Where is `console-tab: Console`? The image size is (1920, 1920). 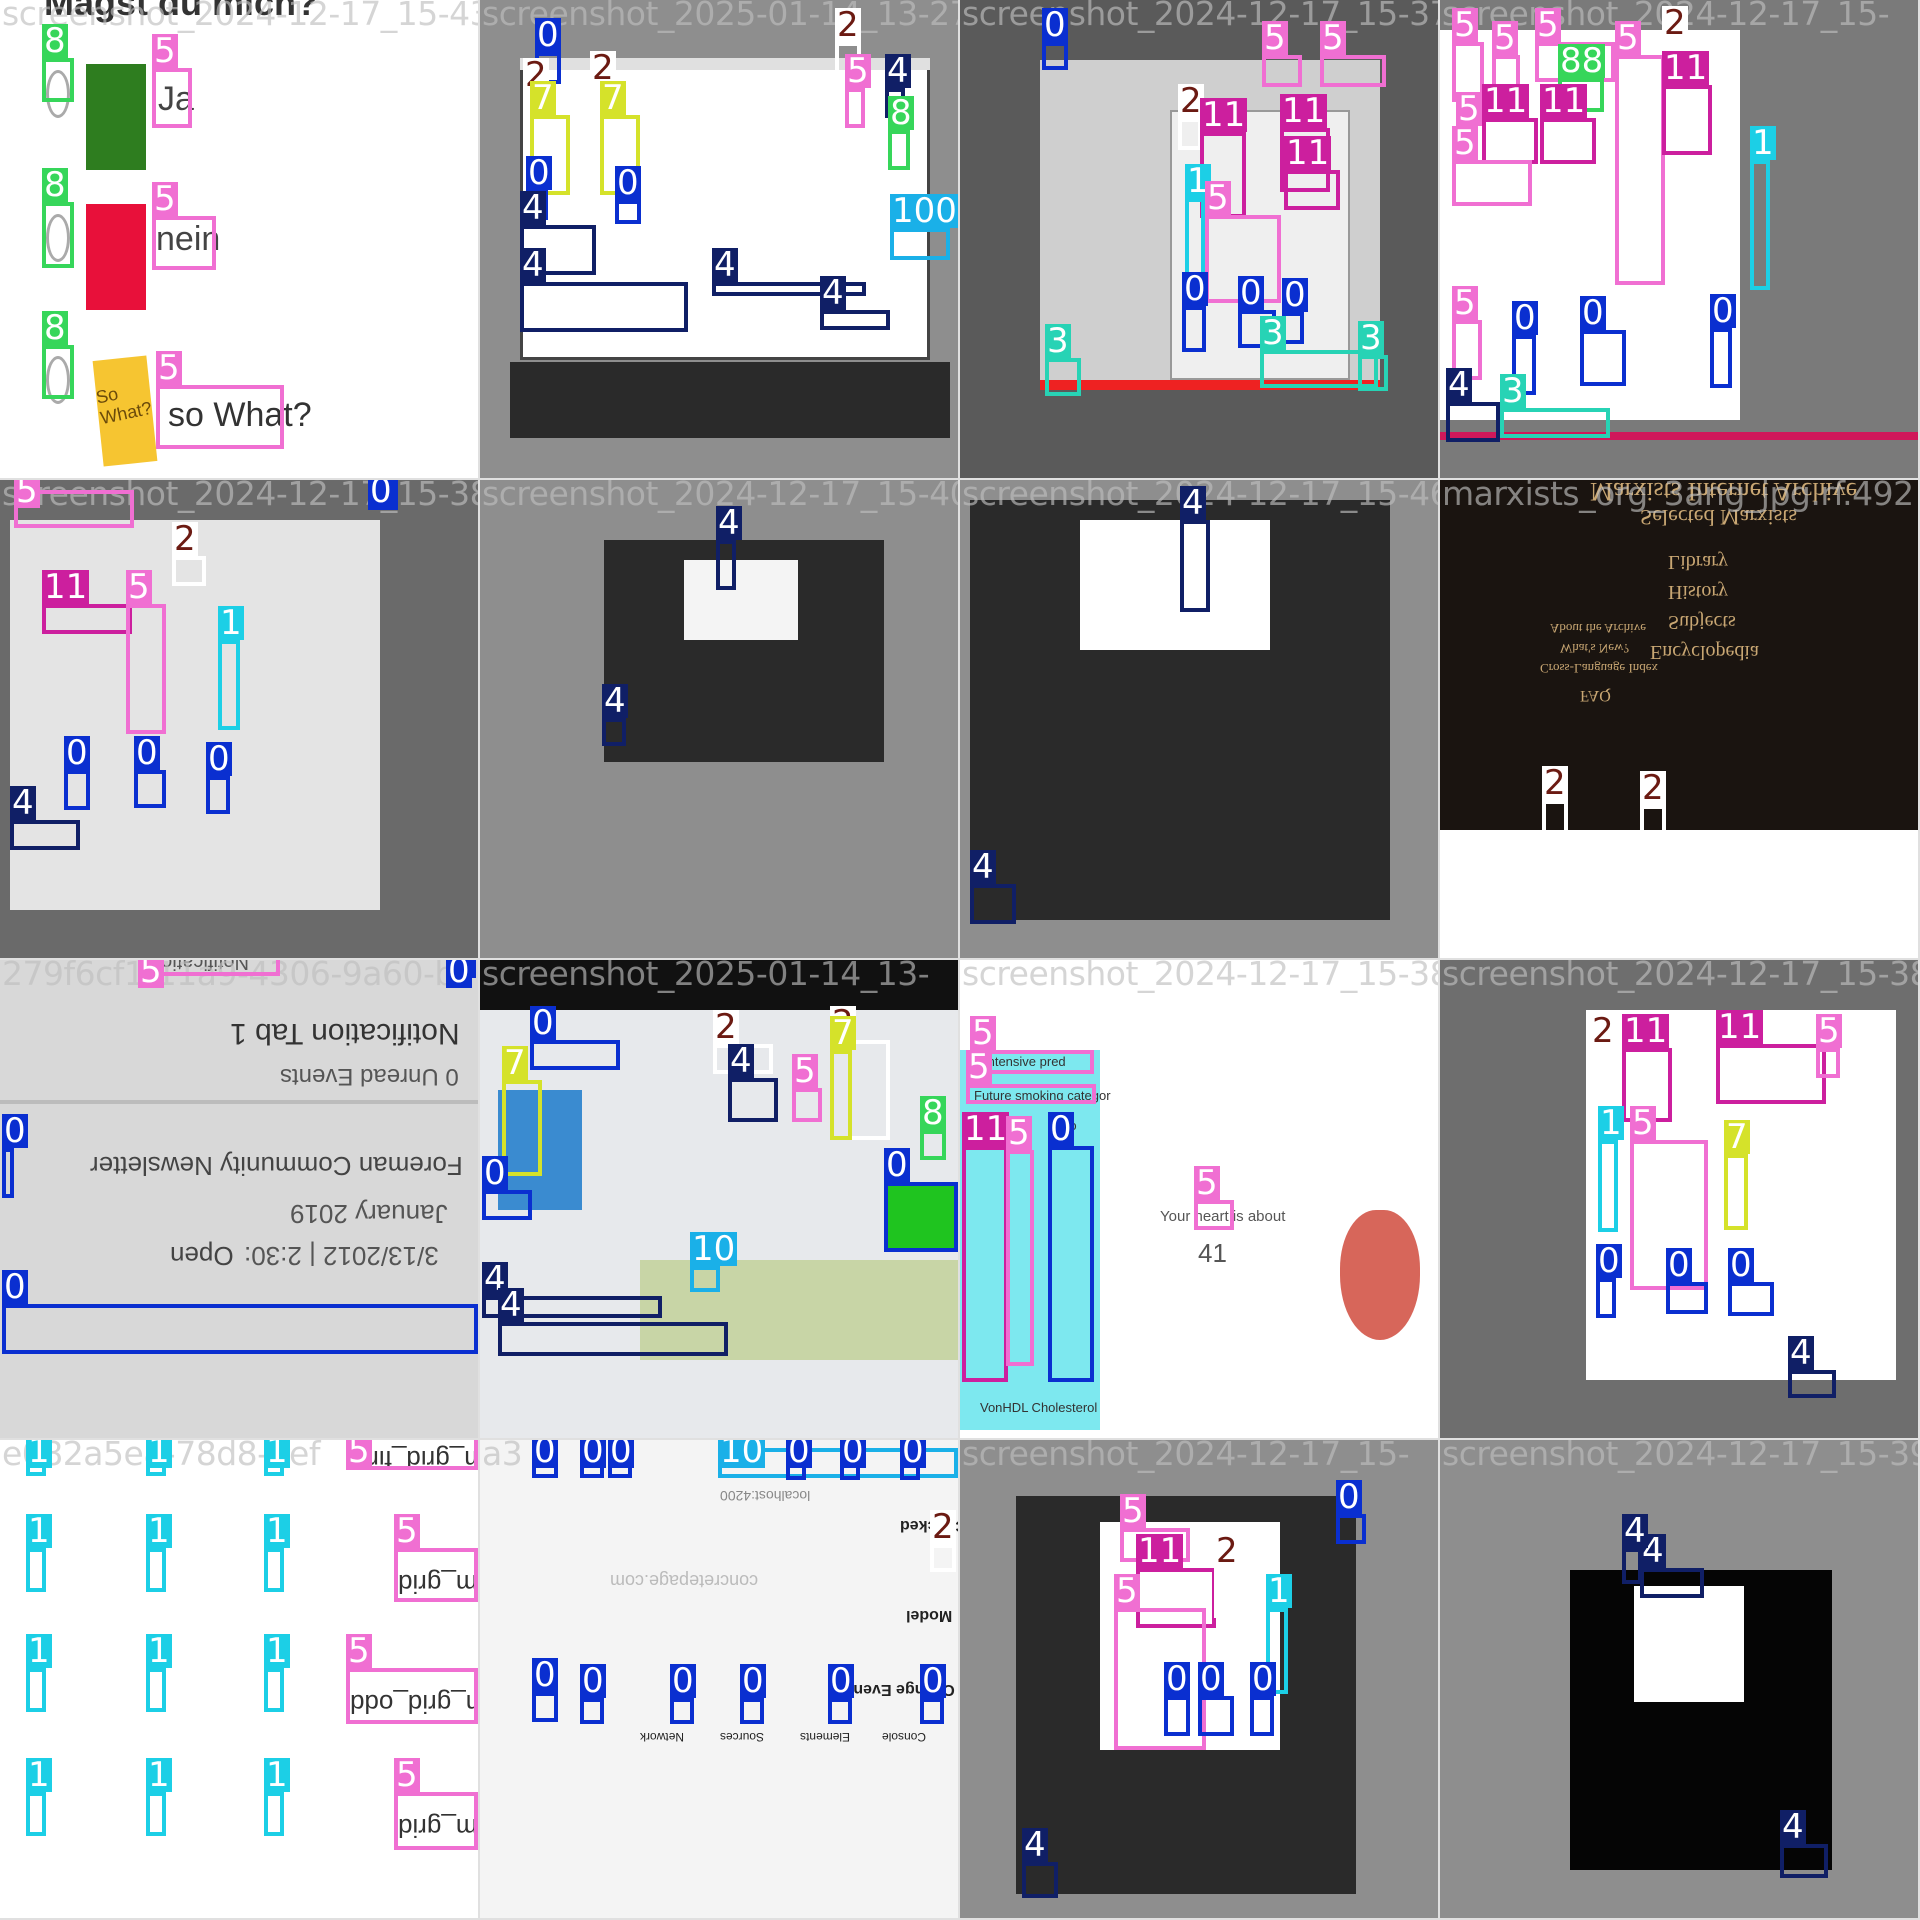
console-tab: Console is located at coordinates (904, 1737).